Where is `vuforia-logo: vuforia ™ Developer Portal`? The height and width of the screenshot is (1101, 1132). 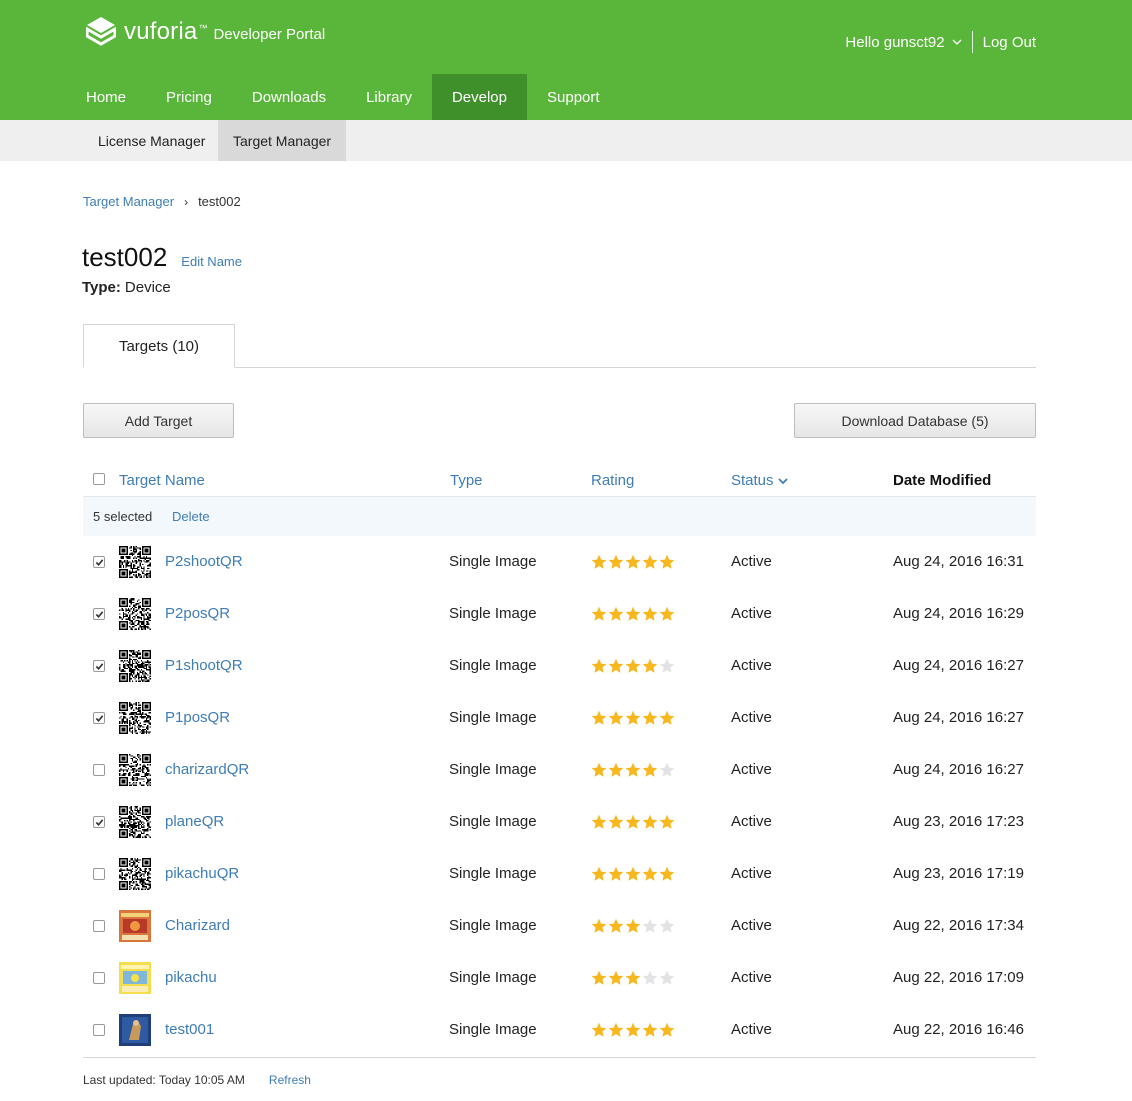 vuforia-logo: vuforia ™ Developer Portal is located at coordinates (205, 32).